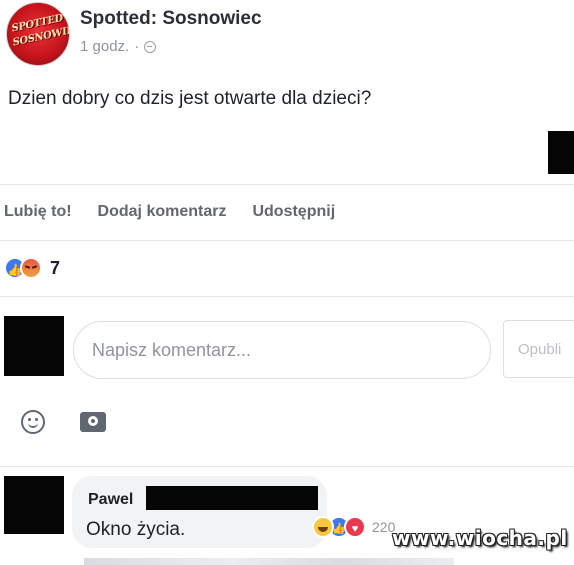 The width and height of the screenshot is (574, 565). I want to click on redaction-block, so click(561, 152).